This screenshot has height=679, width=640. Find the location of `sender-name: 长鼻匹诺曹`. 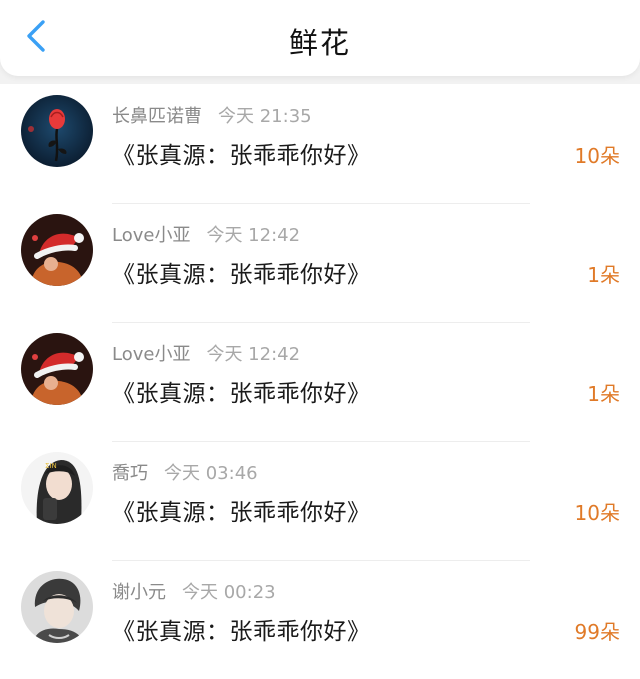

sender-name: 长鼻匹诺曹 is located at coordinates (157, 116).